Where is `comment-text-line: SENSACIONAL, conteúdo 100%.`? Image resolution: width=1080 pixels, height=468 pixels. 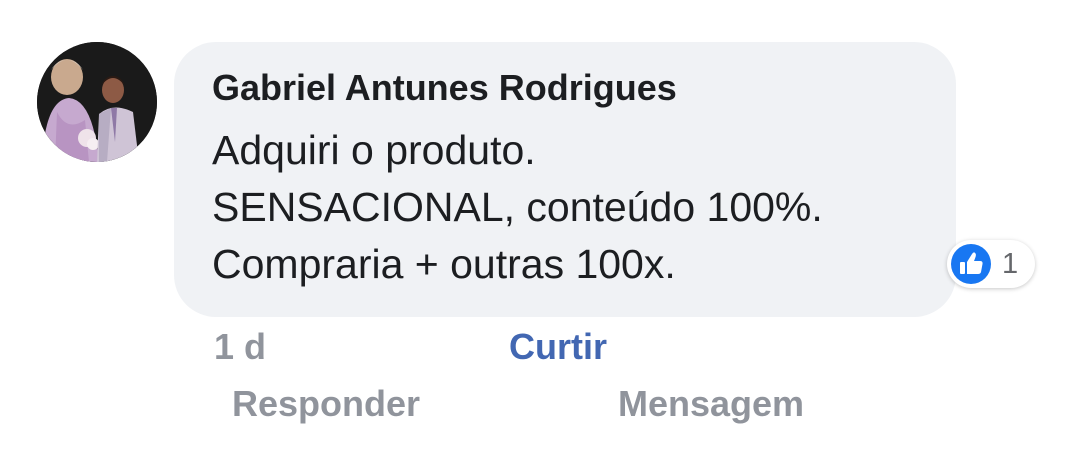
comment-text-line: SENSACIONAL, conteúdo 100%. is located at coordinates (517, 207).